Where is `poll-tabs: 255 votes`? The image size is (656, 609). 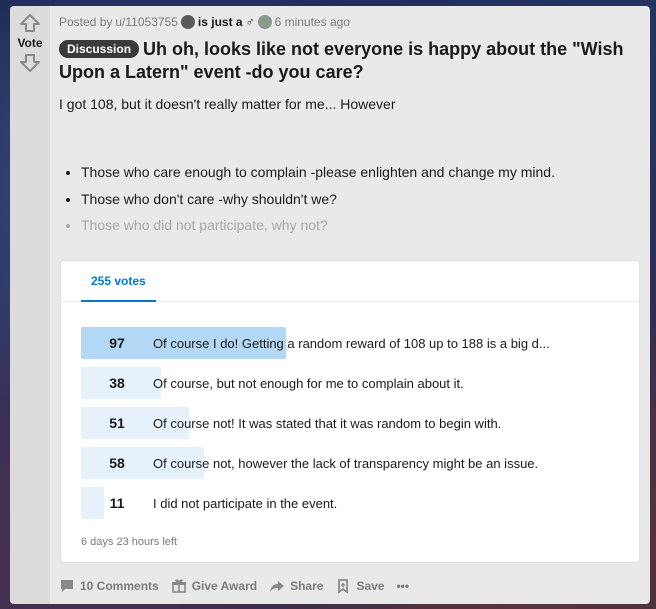 poll-tabs: 255 votes is located at coordinates (350, 281).